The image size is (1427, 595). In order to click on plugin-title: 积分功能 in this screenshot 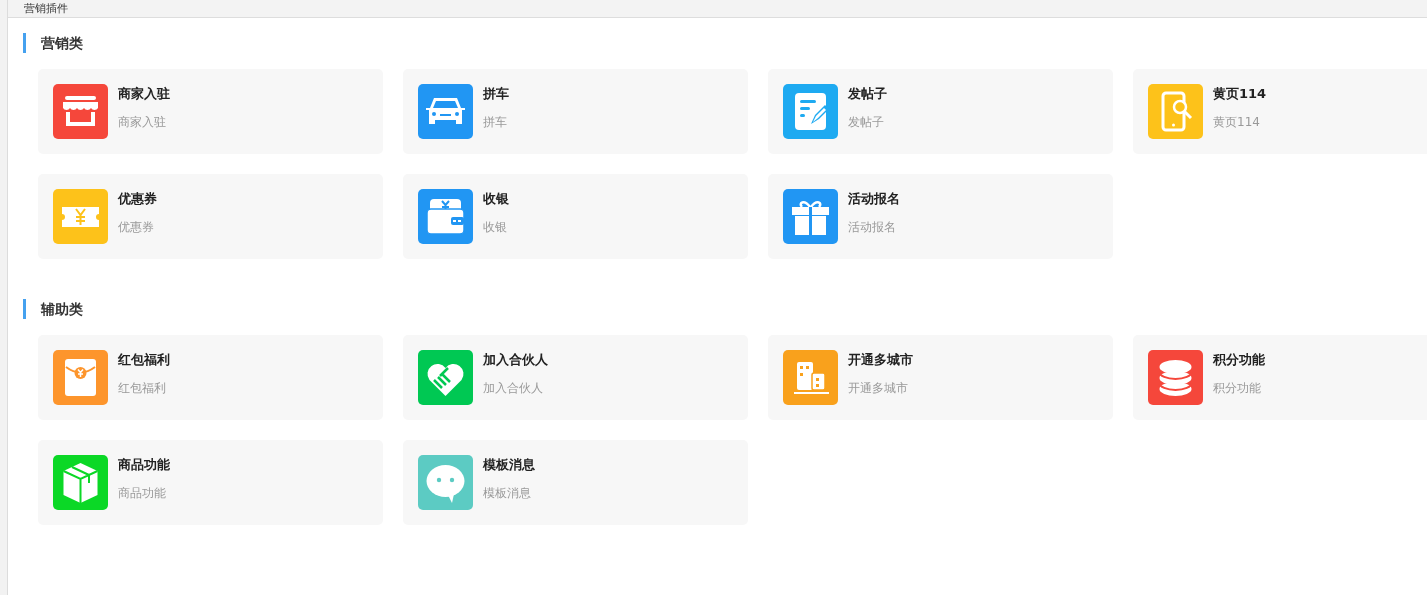, I will do `click(1239, 360)`.